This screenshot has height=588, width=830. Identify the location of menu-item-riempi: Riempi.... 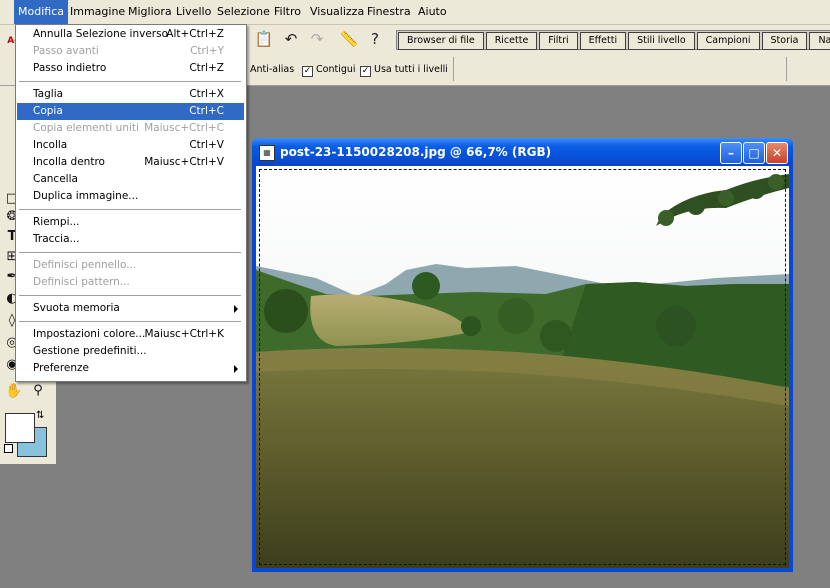
(130, 222).